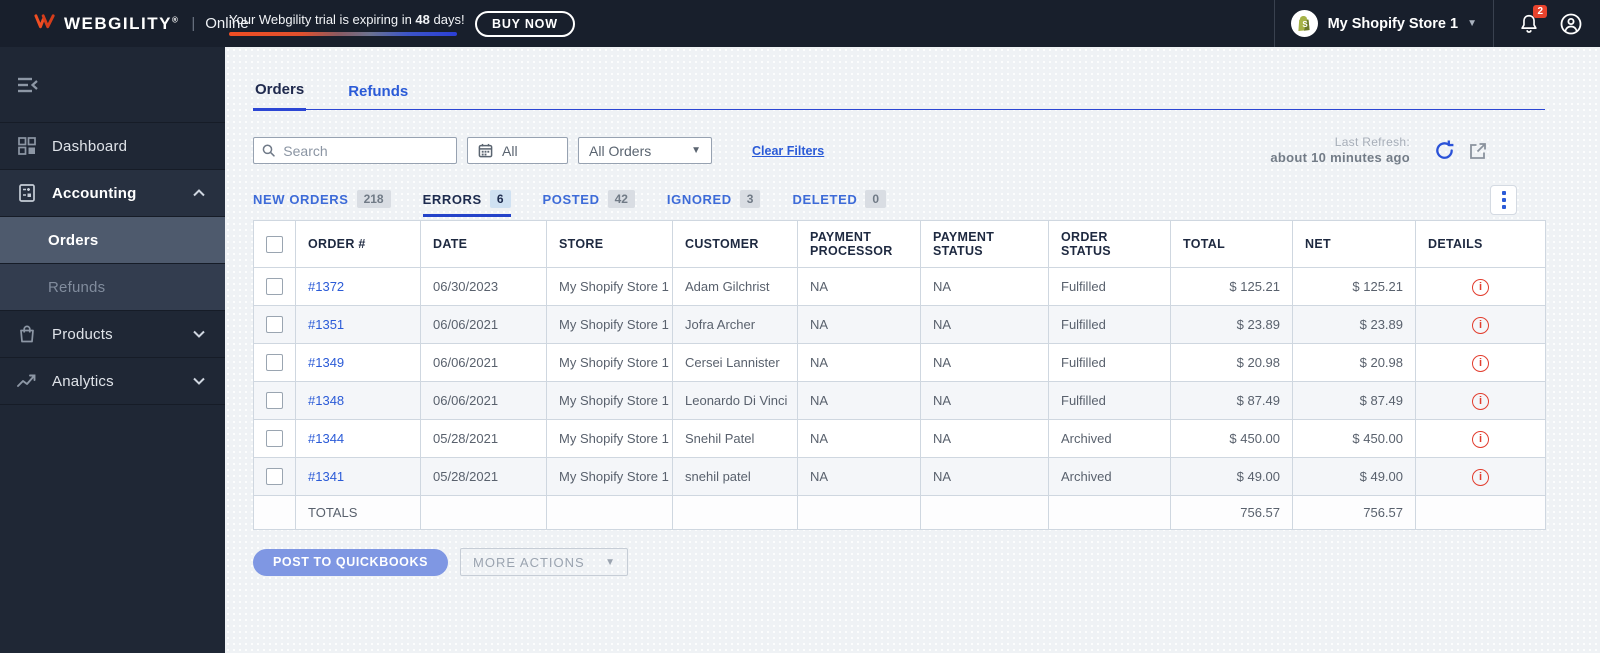 Image resolution: width=1600 pixels, height=660 pixels. I want to click on post-to-quickbooks-button: POST TO QUICKBOOKS, so click(351, 562).